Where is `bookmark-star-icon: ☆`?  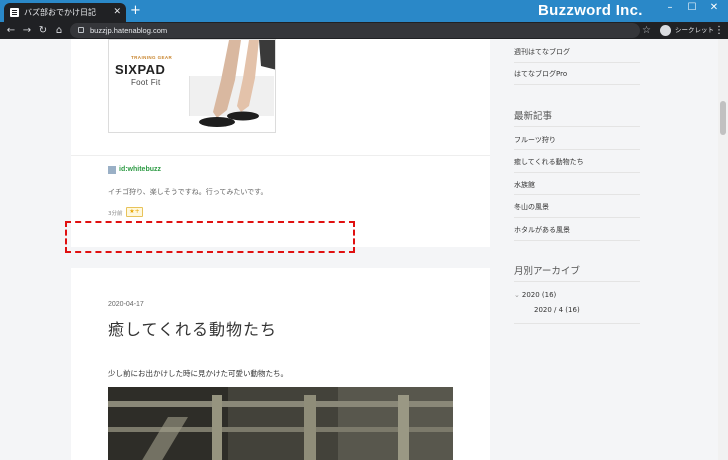
bookmark-star-icon: ☆ is located at coordinates (646, 30).